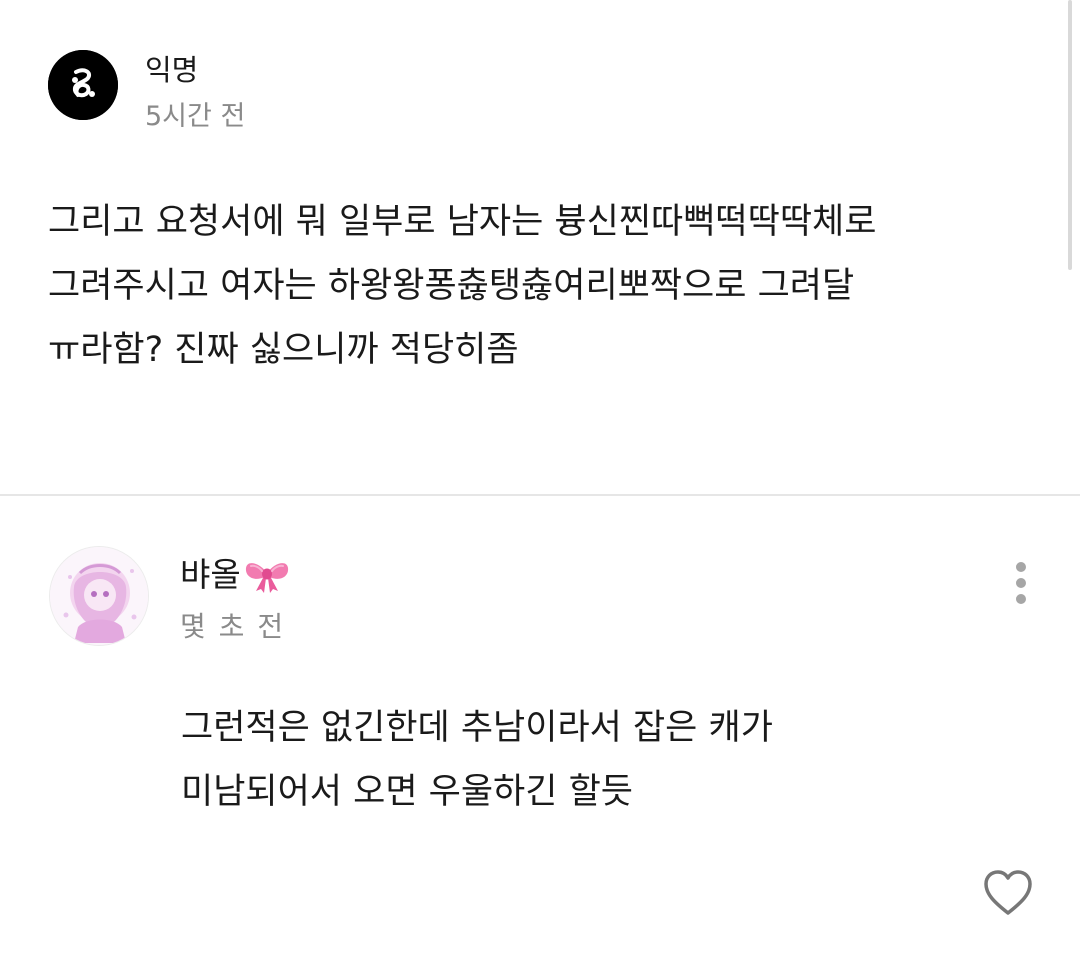 This screenshot has width=1080, height=970. What do you see at coordinates (462, 222) in the screenshot?
I see `post-body-line: 그리고 요청서에 뭐 일부로 남자는 븅신찐따뻑떡딱딱체로` at bounding box center [462, 222].